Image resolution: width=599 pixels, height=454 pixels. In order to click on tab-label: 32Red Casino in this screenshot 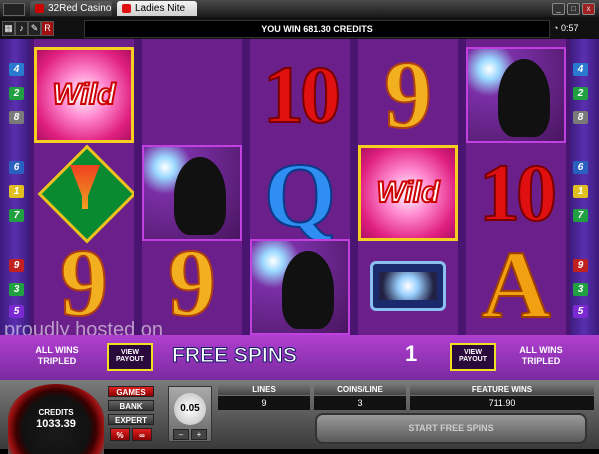, I will do `click(80, 8)`.